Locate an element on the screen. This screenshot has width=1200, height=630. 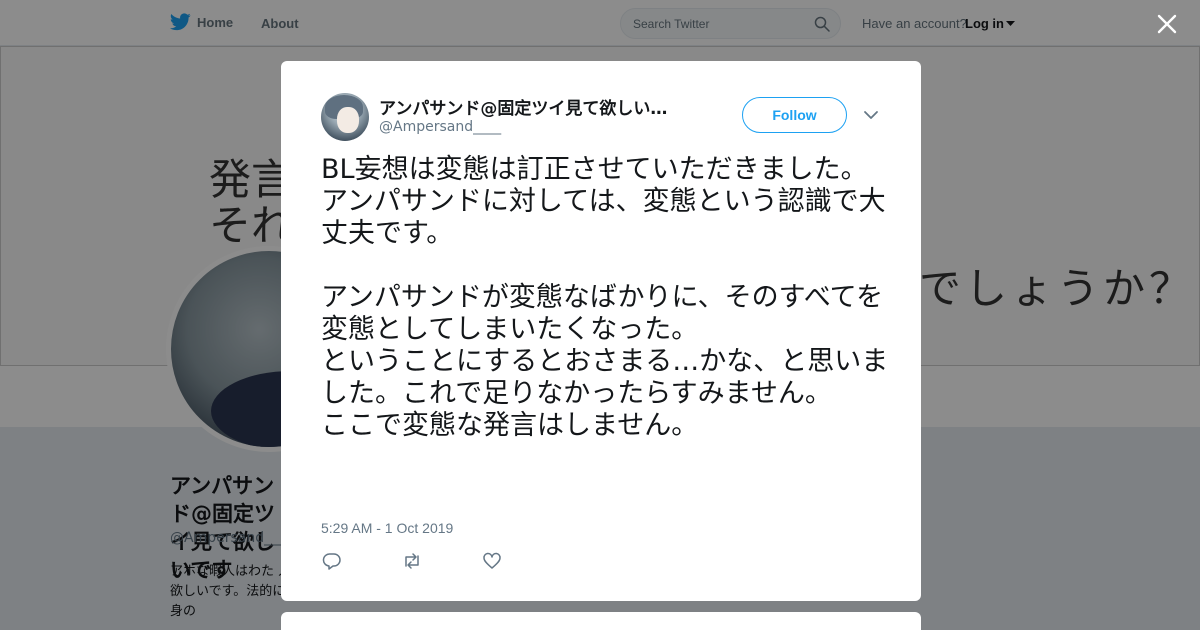
retweet-icon is located at coordinates (412, 561).